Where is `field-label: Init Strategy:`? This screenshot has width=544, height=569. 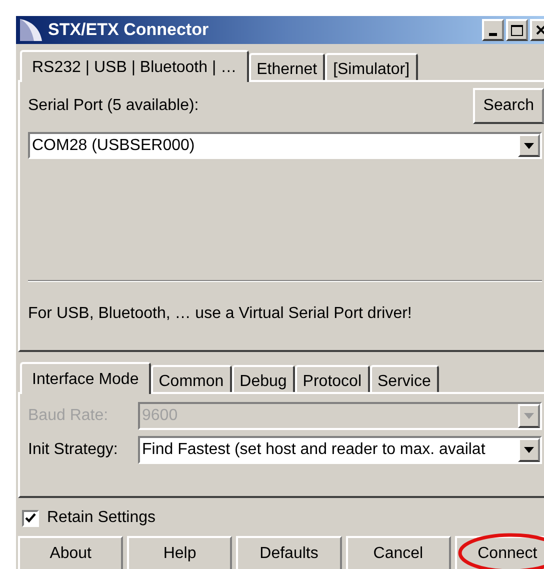
field-label: Init Strategy: is located at coordinates (73, 450).